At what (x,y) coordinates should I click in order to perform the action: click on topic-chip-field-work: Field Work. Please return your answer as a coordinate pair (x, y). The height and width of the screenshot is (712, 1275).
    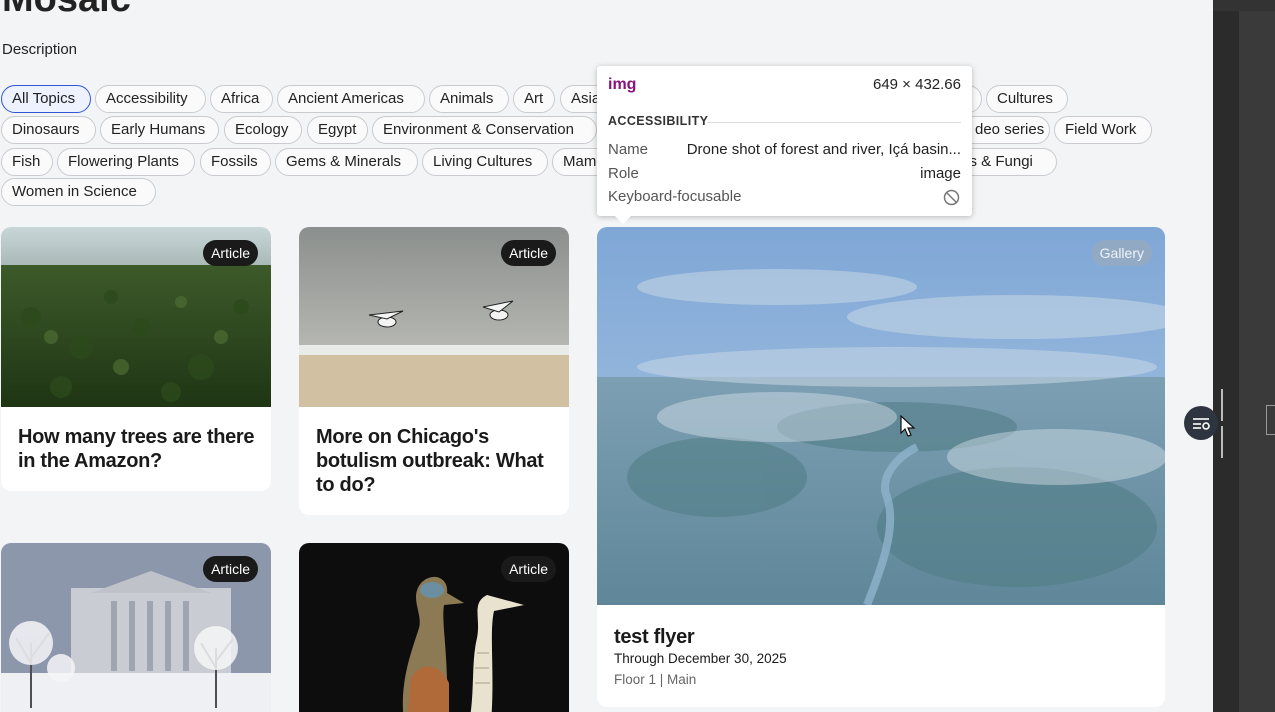
    Looking at the image, I should click on (1103, 130).